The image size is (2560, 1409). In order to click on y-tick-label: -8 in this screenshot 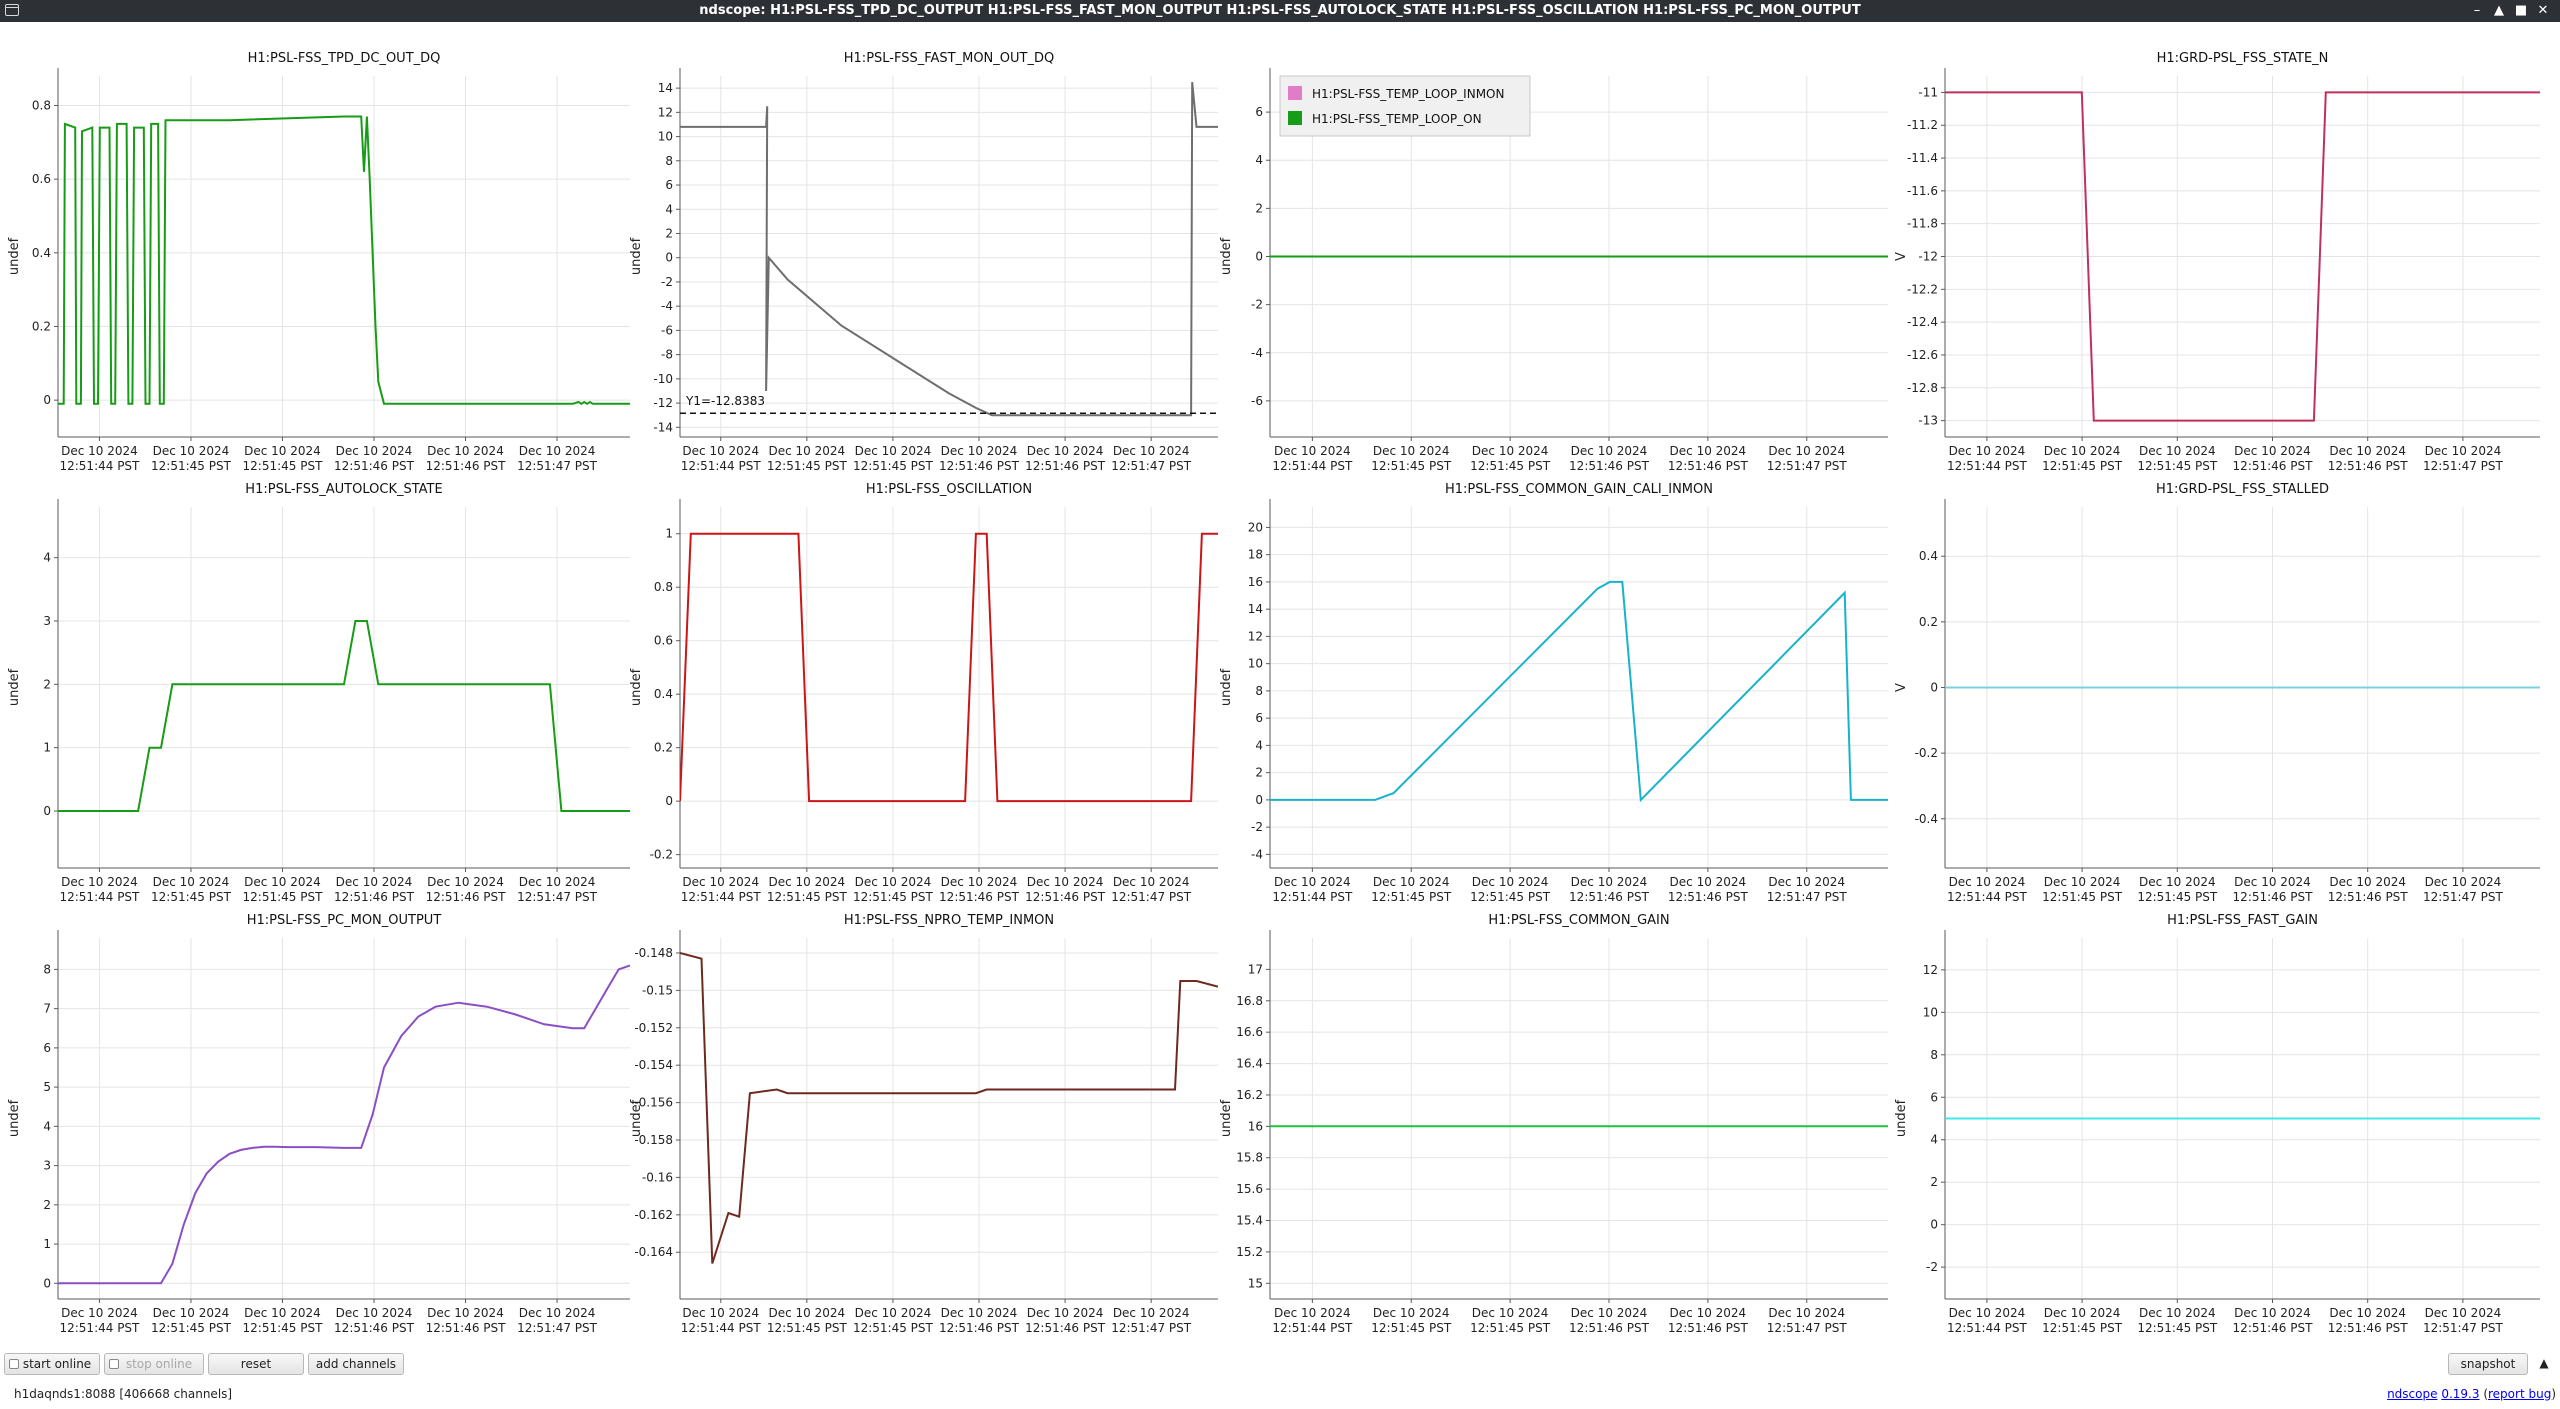, I will do `click(667, 355)`.